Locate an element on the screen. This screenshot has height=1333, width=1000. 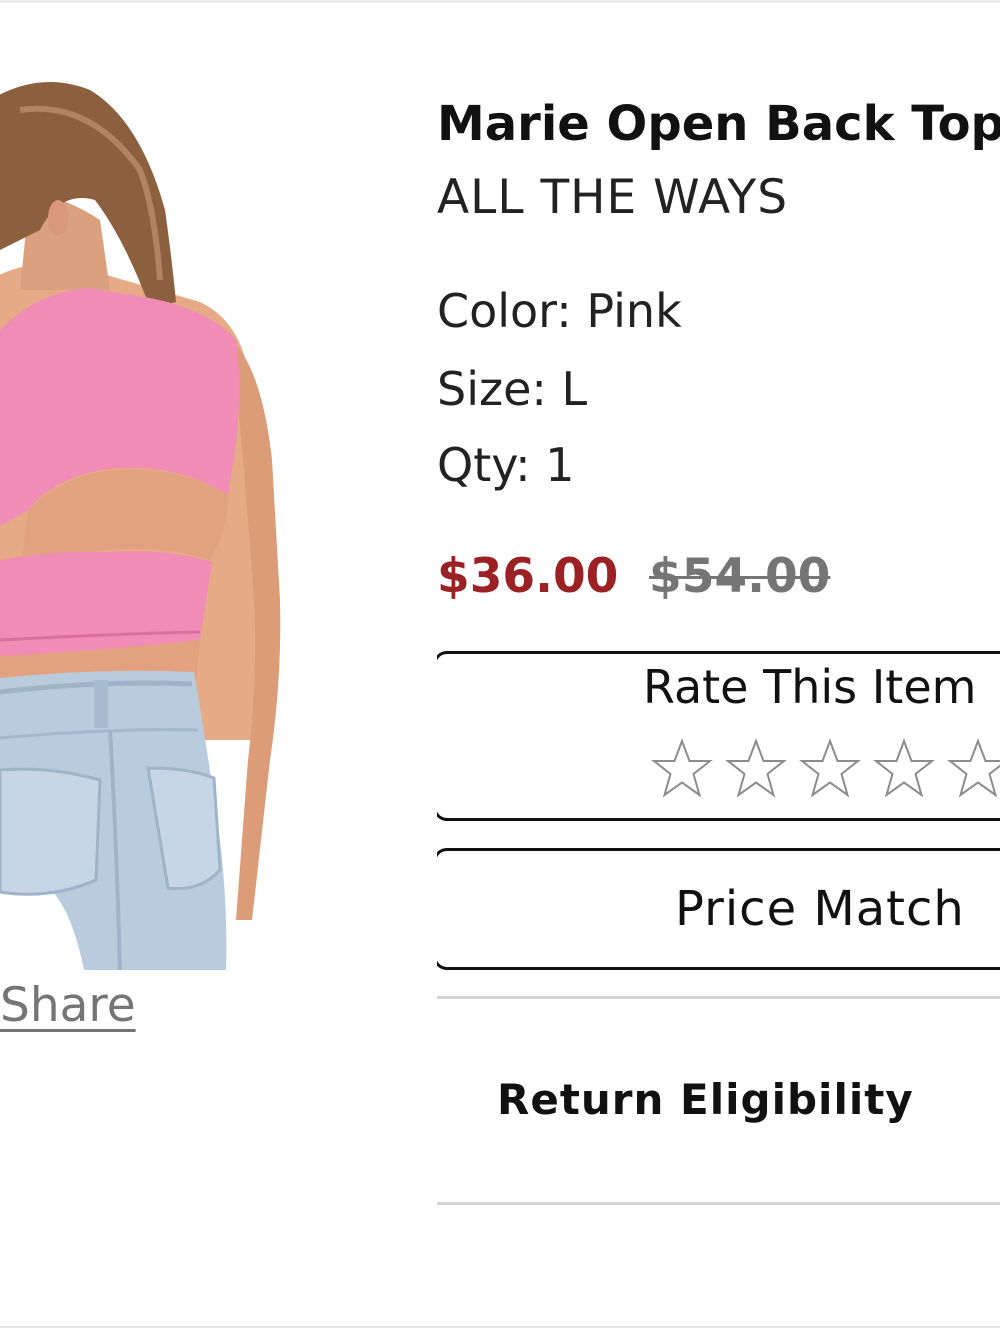
product-title: Marie Open Back Top is located at coordinates (718, 124).